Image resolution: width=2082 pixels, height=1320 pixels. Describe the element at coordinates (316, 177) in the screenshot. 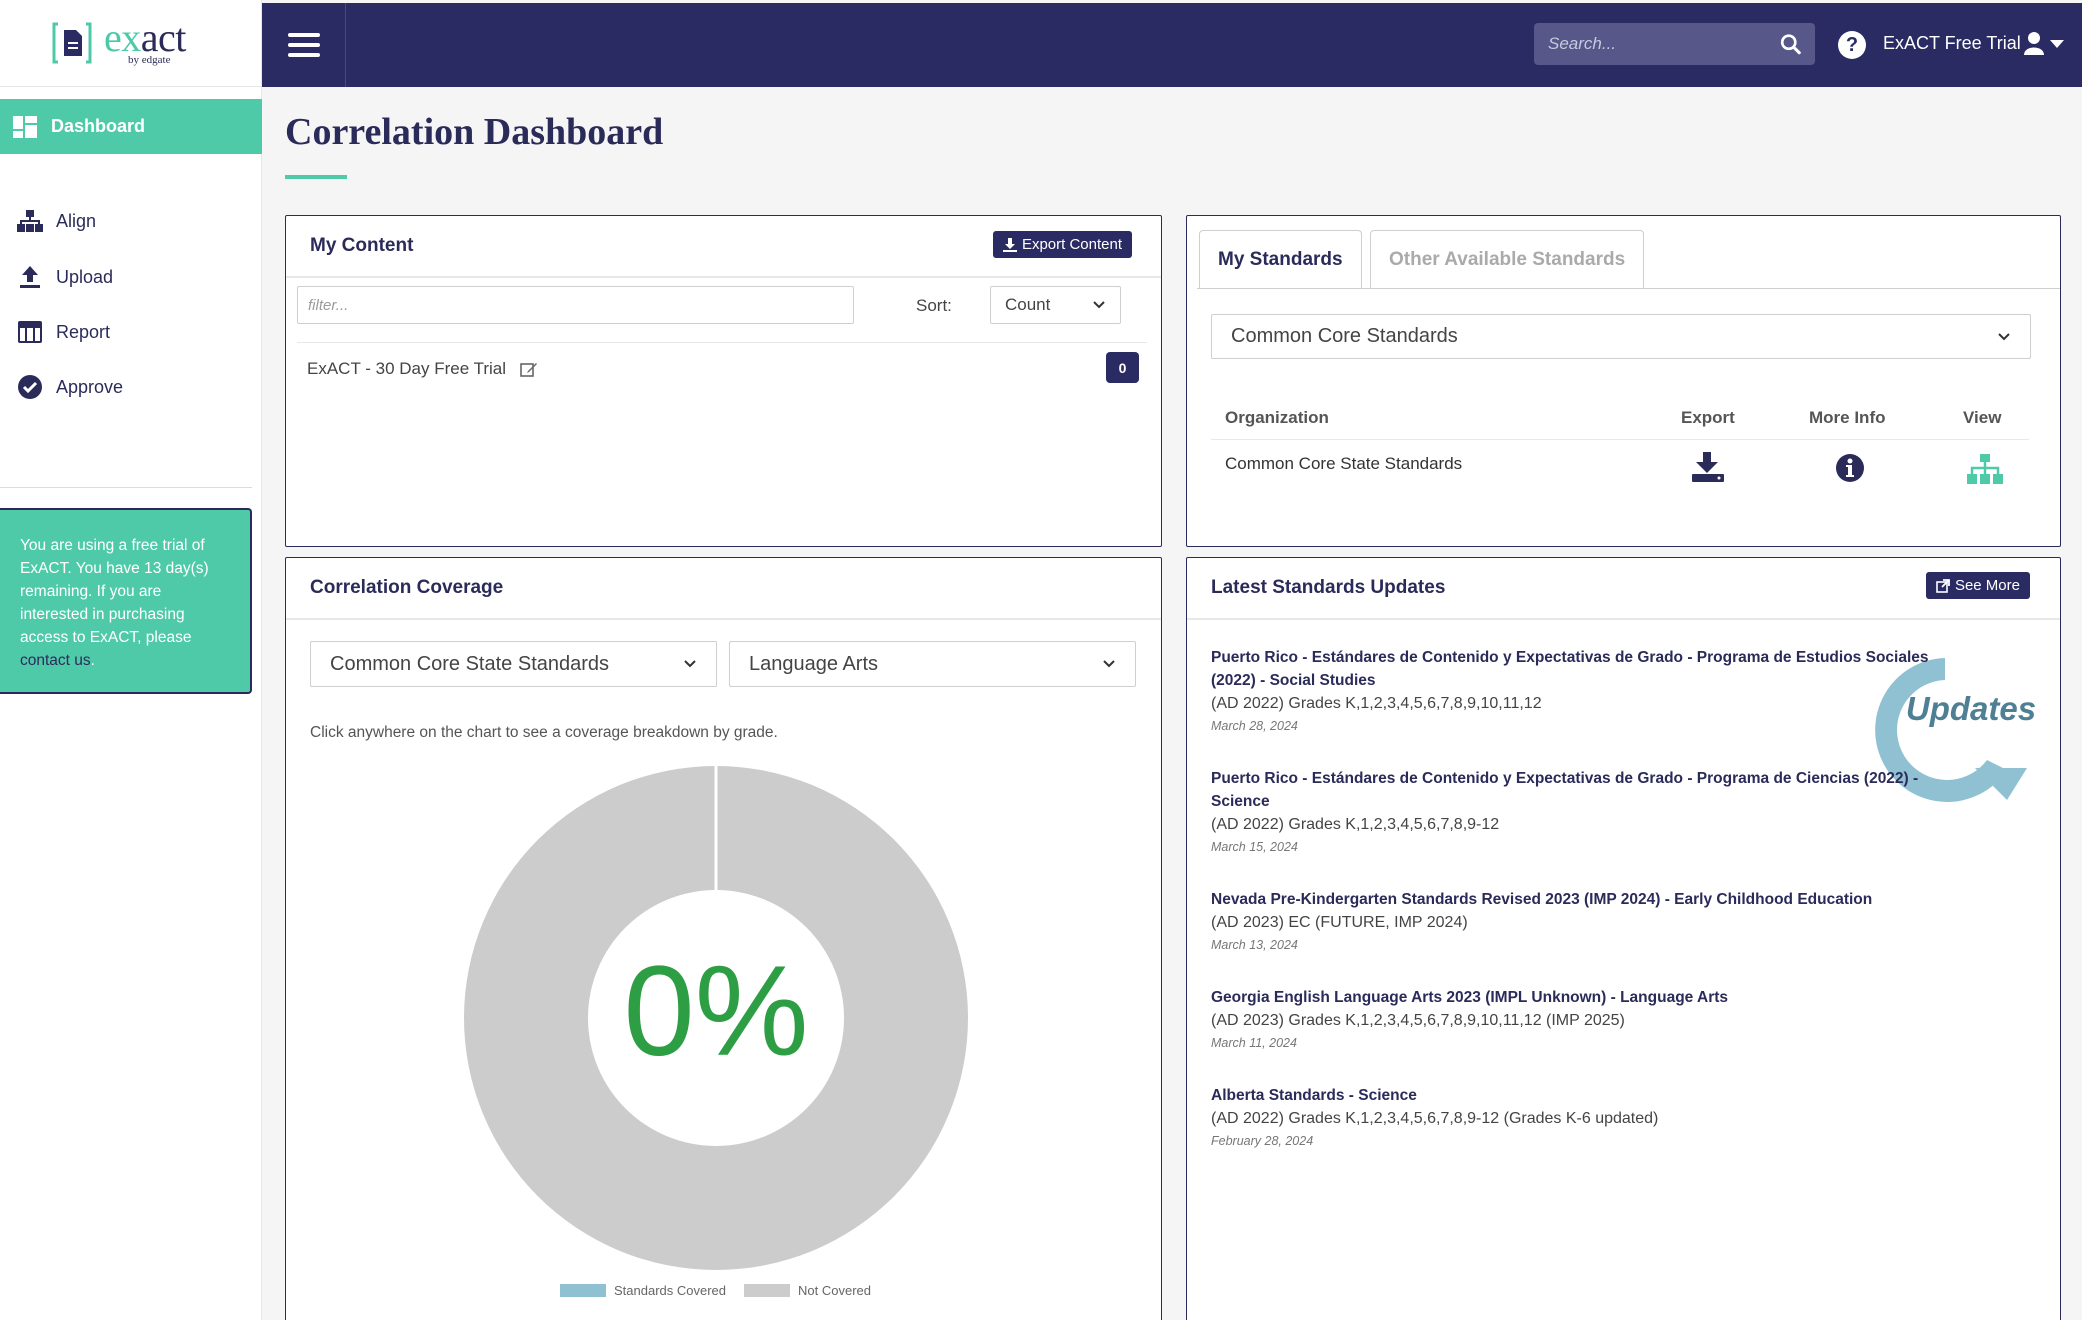

I see `title-underline` at that location.